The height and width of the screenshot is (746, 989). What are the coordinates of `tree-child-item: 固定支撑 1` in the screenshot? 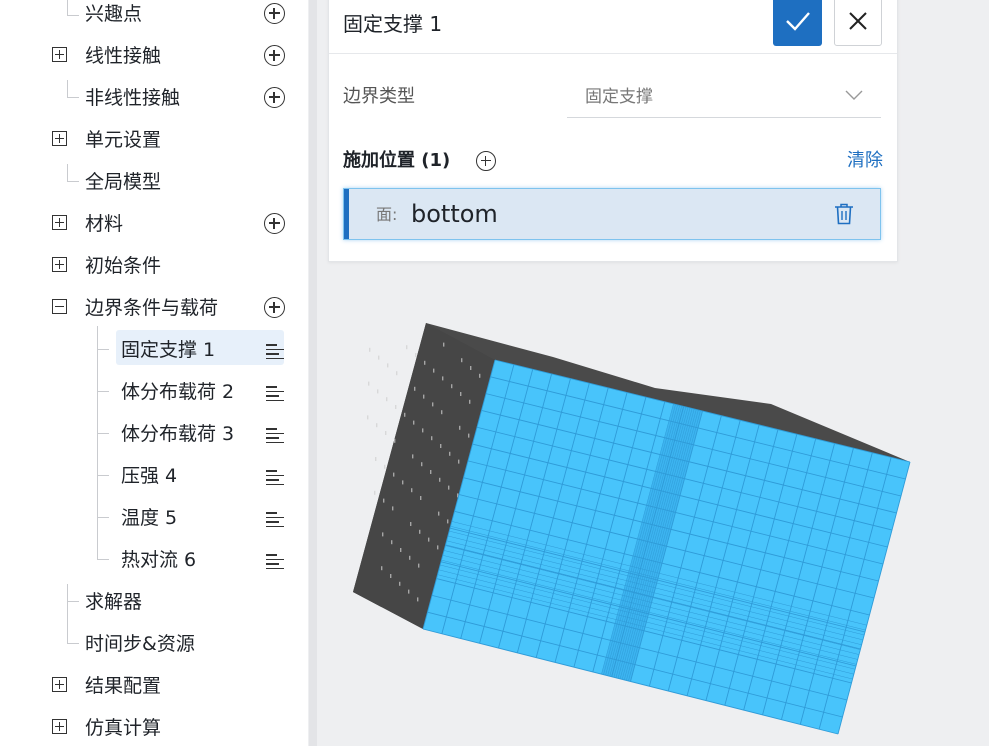 It's located at (150, 350).